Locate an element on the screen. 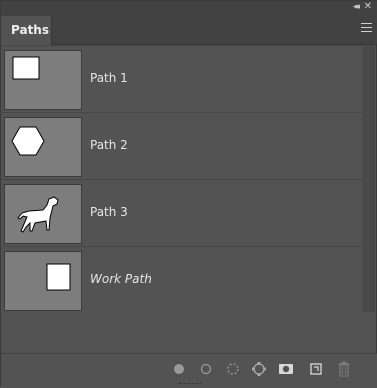 The image size is (377, 388). stroke-path-icon is located at coordinates (206, 369).